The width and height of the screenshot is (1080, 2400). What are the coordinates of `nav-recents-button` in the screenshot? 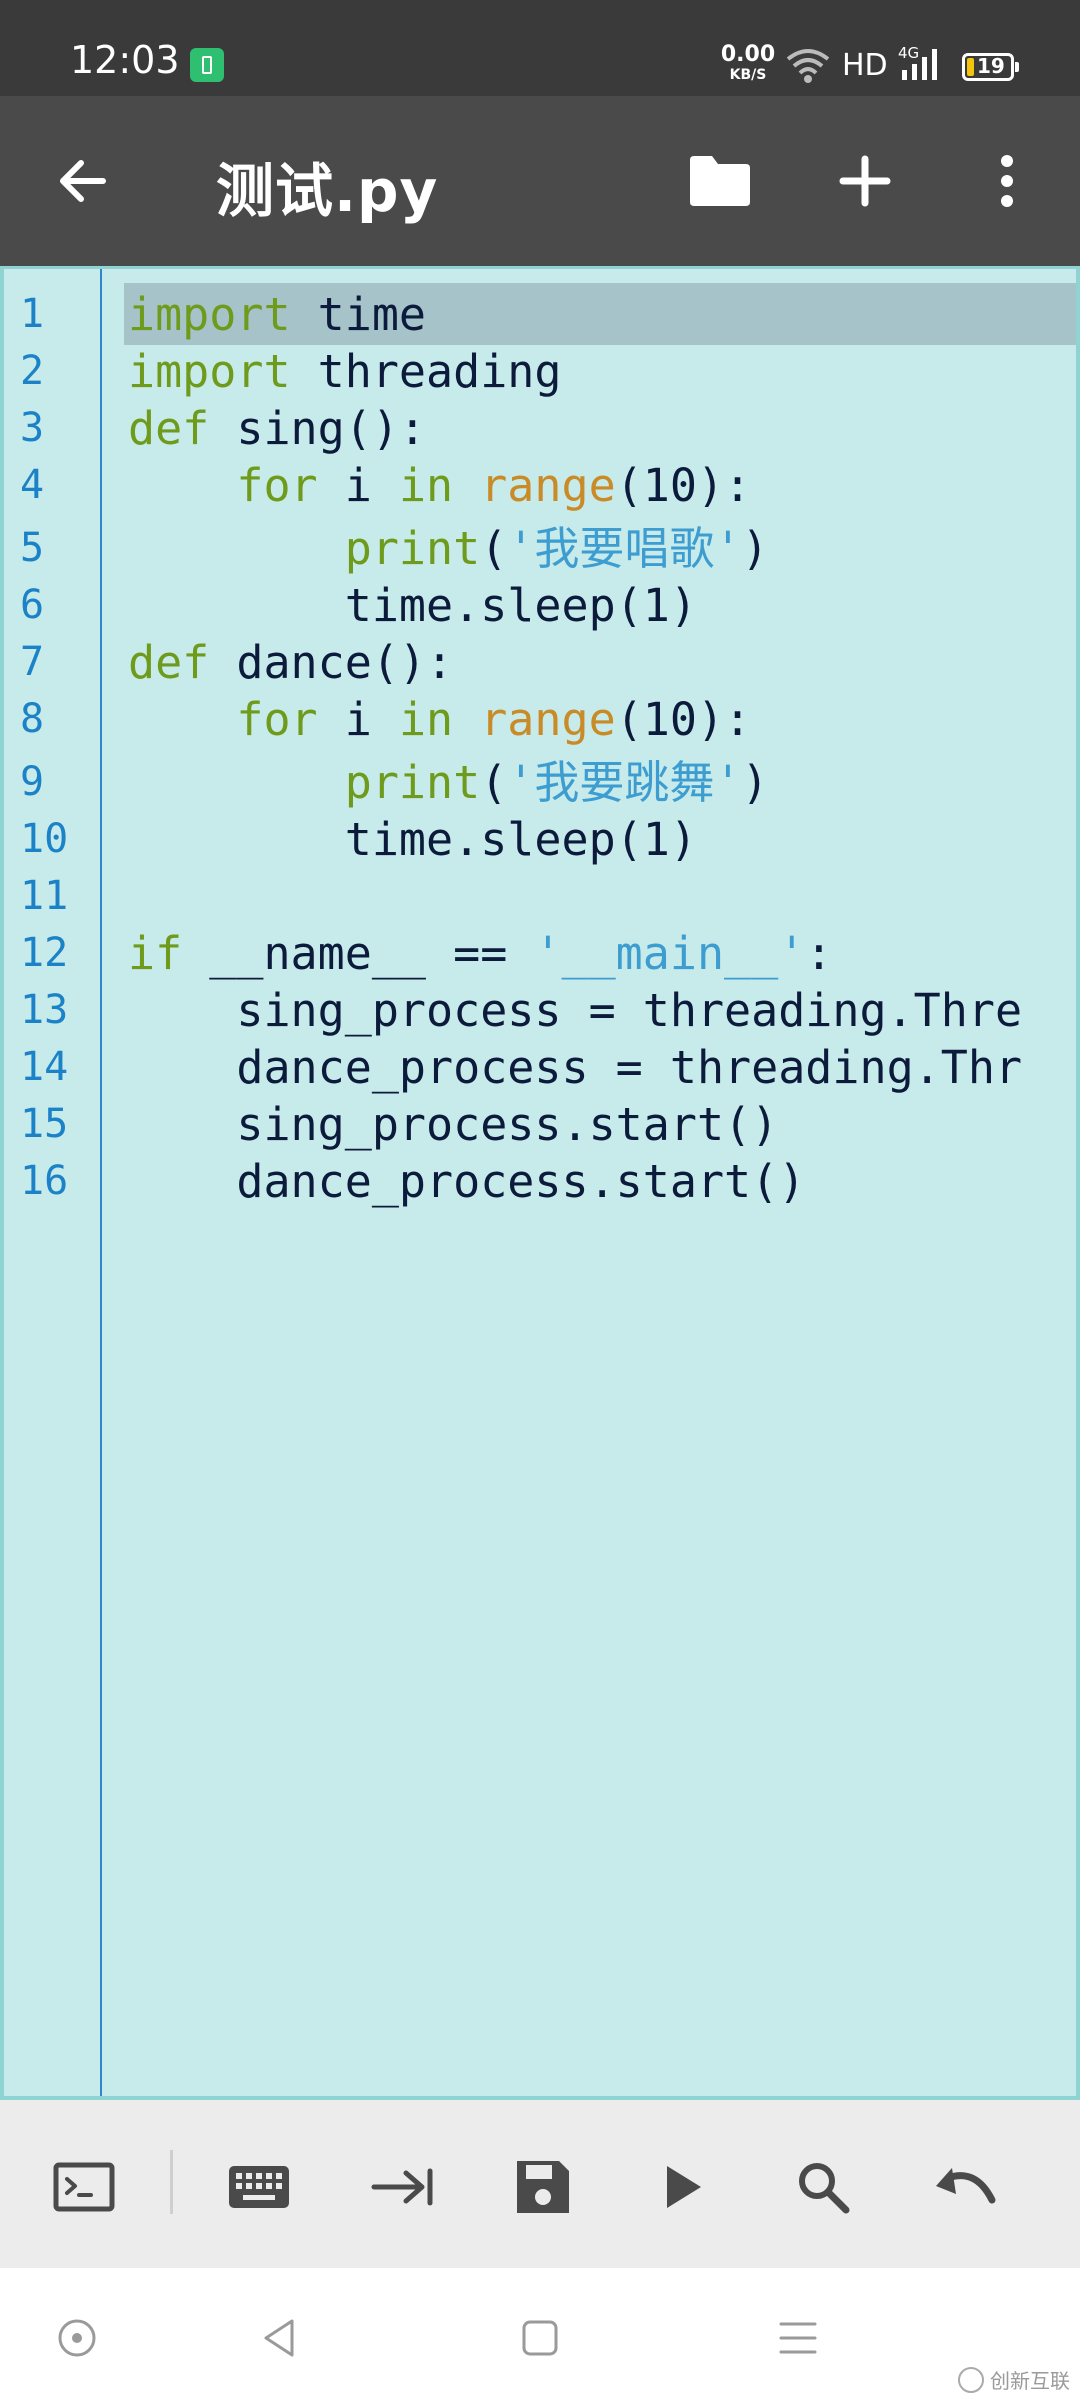 It's located at (798, 2338).